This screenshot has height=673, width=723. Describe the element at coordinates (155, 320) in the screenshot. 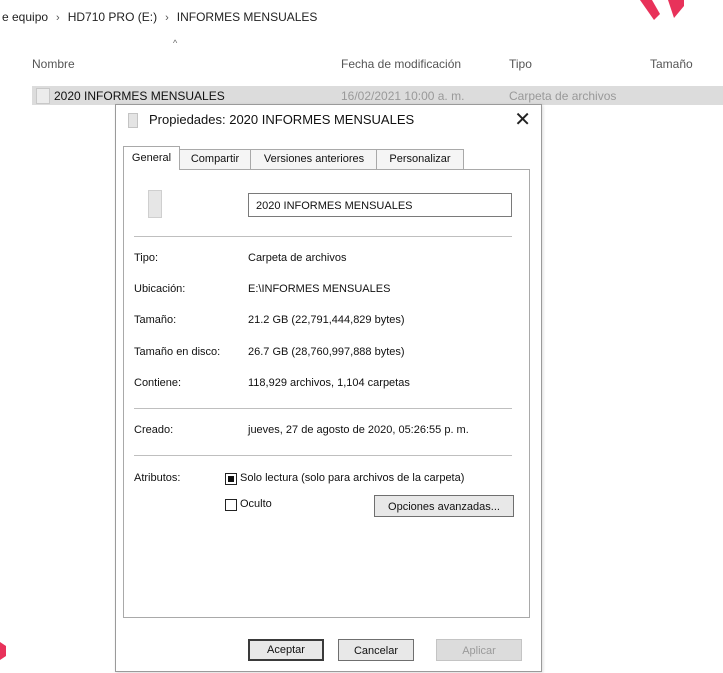

I see `prop-label-tamano: Tamaño:` at that location.